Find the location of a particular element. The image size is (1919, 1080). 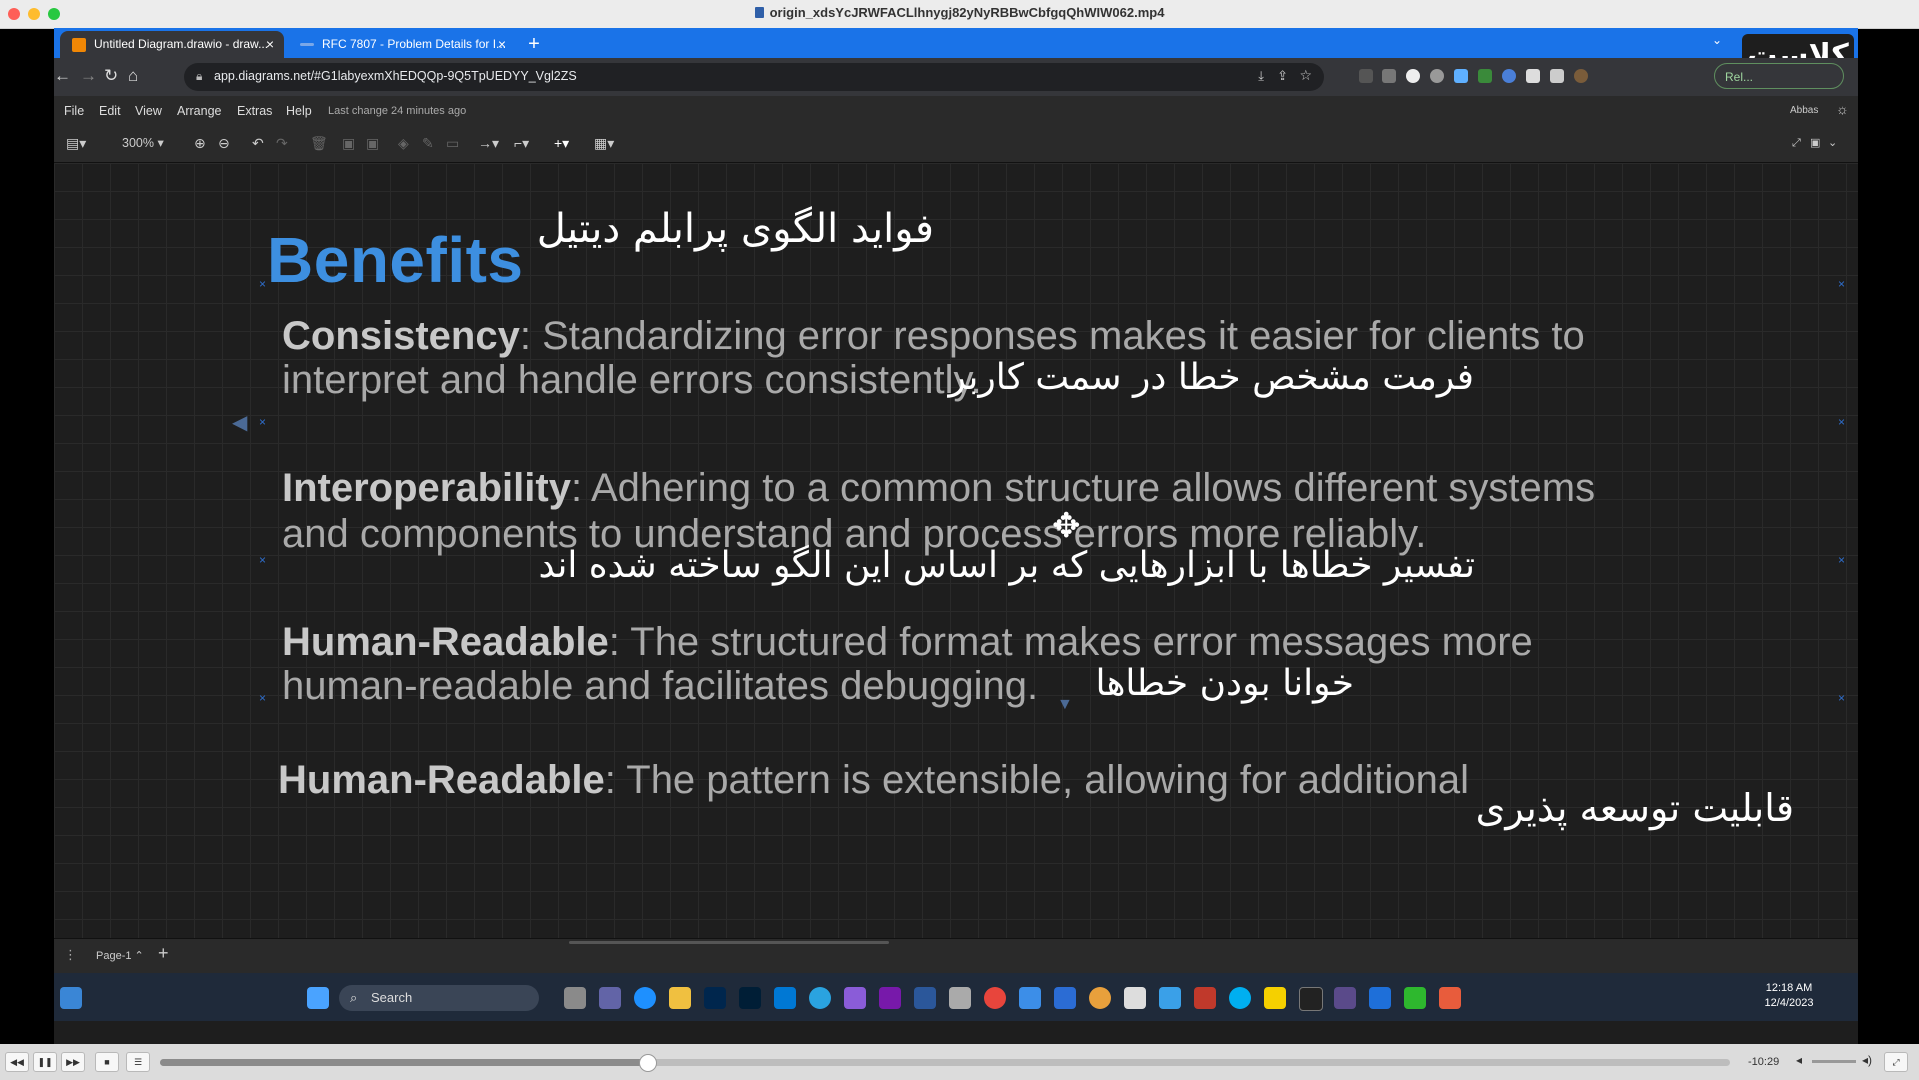

delete-icon: 🗑︎ is located at coordinates (319, 143).